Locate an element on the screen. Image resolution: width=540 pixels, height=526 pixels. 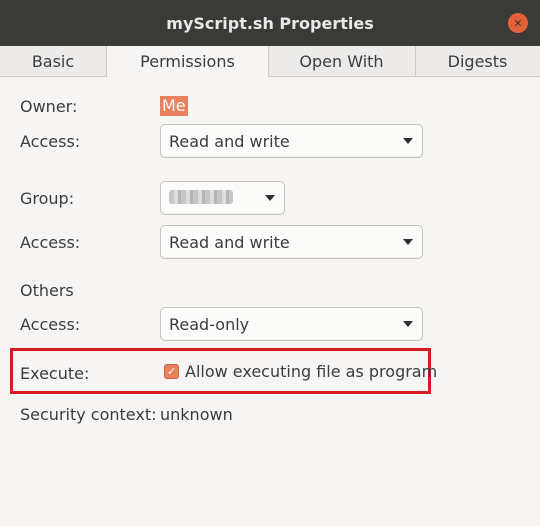
execute-checkbox: ✓ is located at coordinates (171, 371).